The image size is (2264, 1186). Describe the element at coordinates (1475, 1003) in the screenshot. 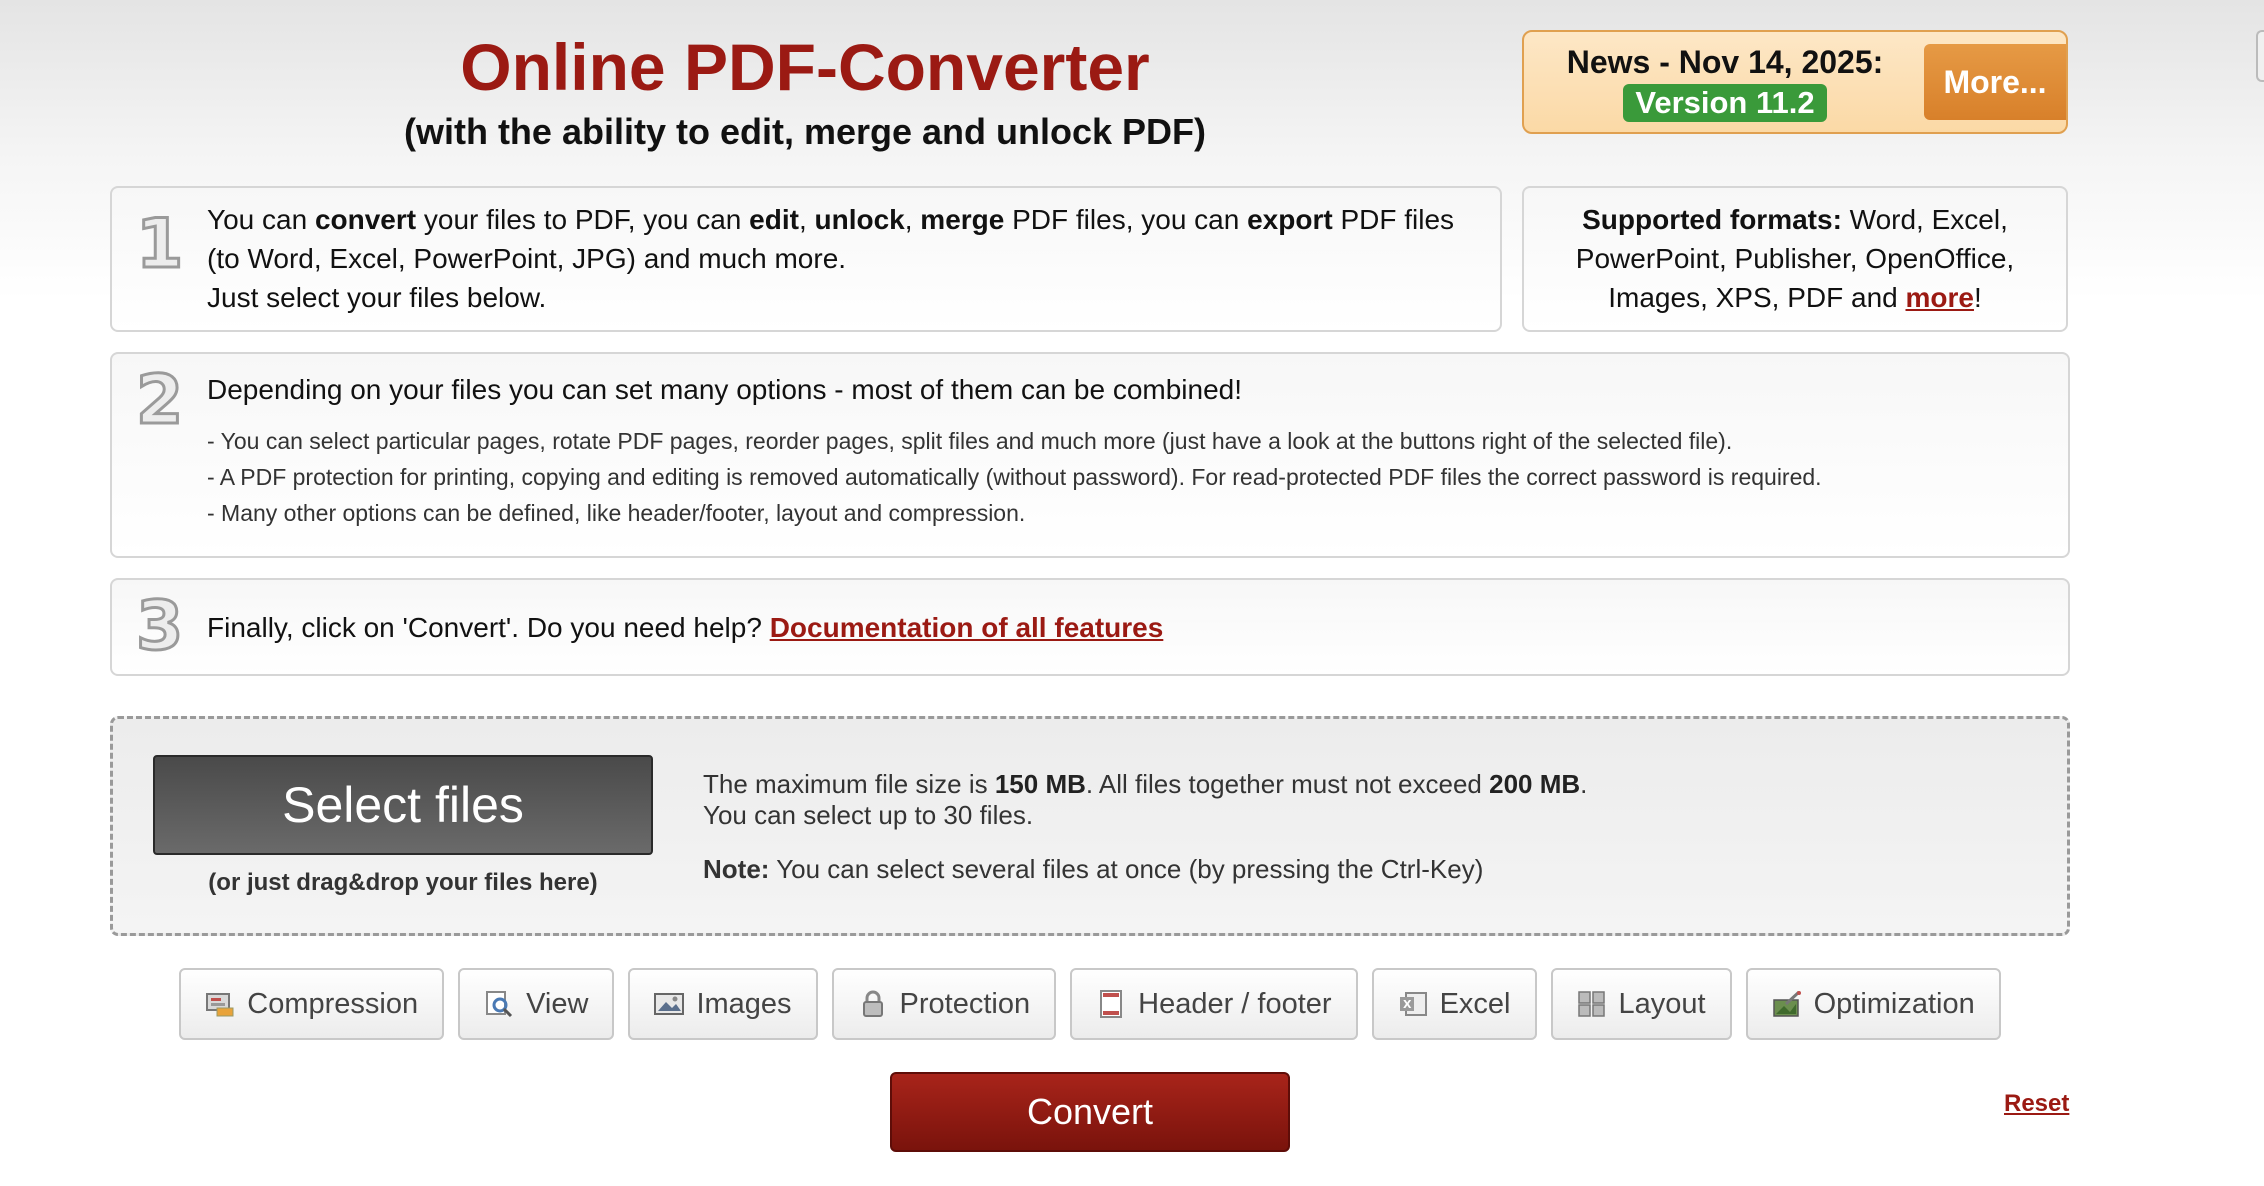

I see `excel-label: Excel` at that location.